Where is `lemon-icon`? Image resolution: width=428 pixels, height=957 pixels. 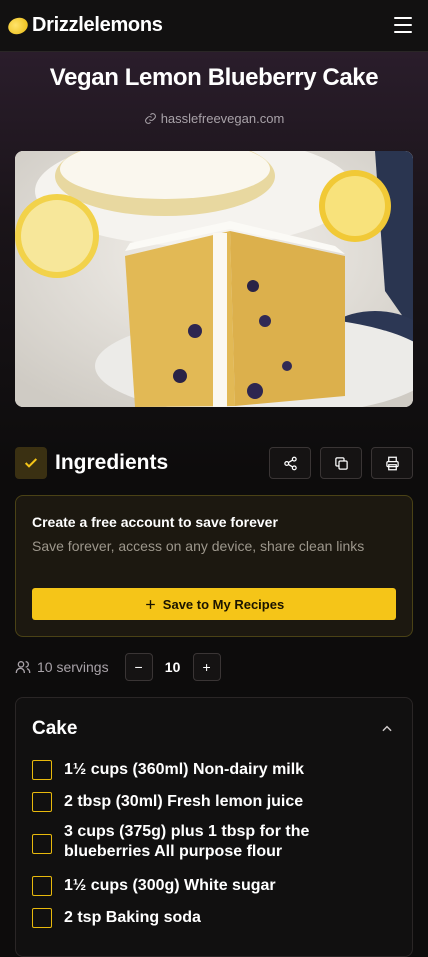
lemon-icon is located at coordinates (18, 25).